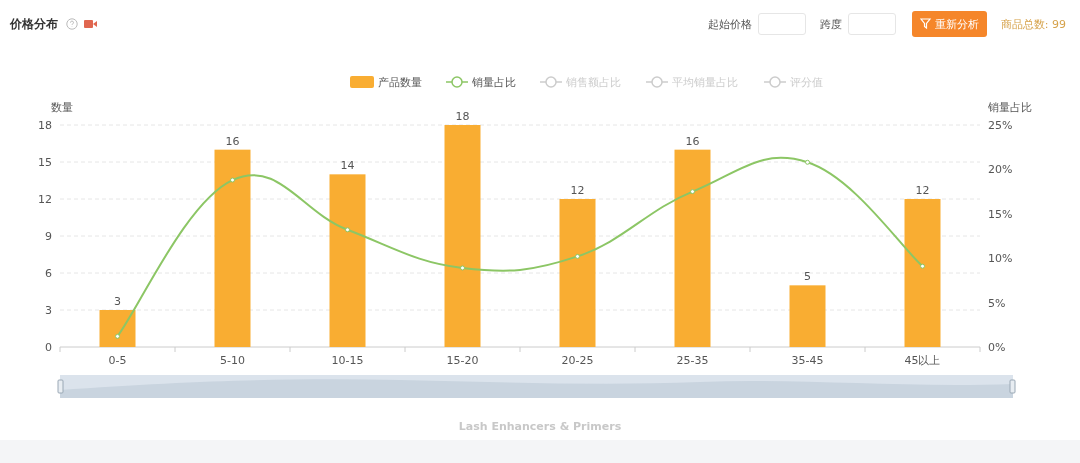  I want to click on category-label: 20-25, so click(577, 360).